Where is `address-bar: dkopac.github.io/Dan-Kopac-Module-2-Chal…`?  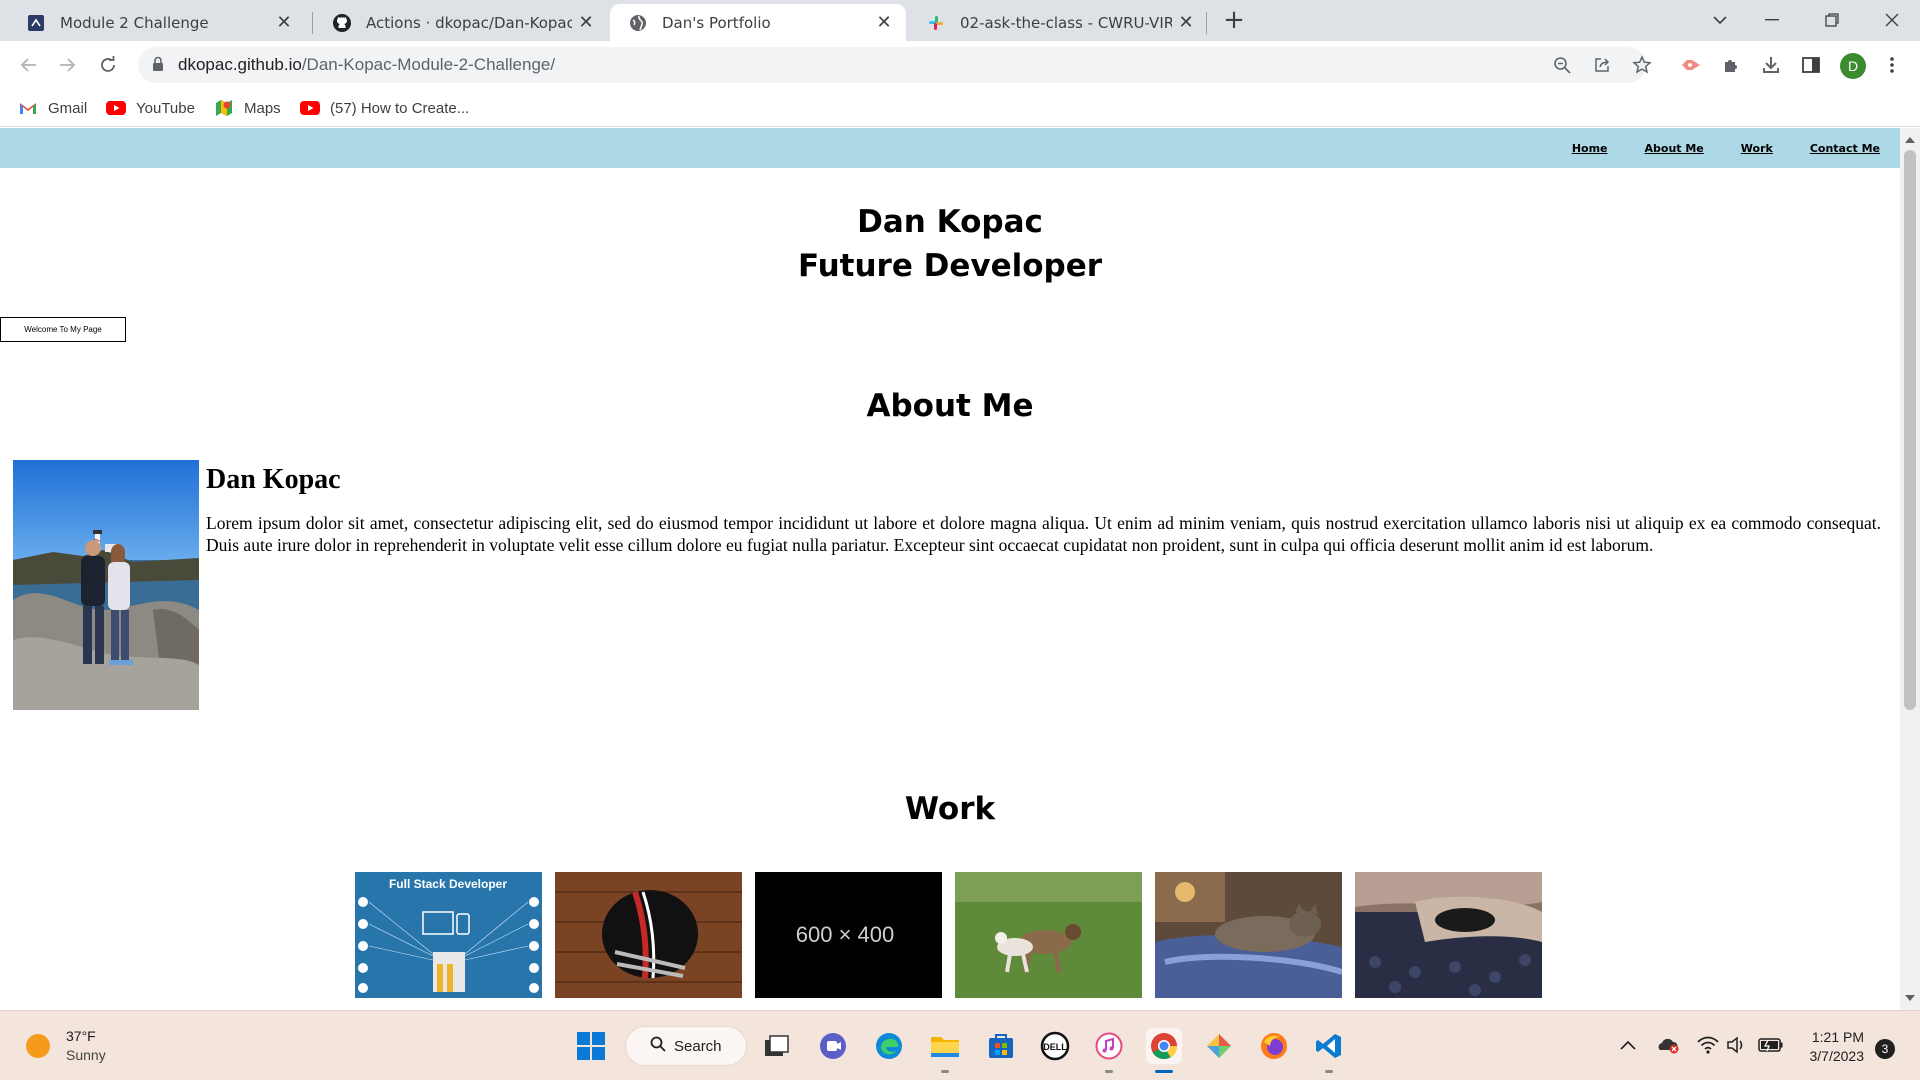 address-bar: dkopac.github.io/Dan-Kopac-Module-2-Chal… is located at coordinates (895, 65).